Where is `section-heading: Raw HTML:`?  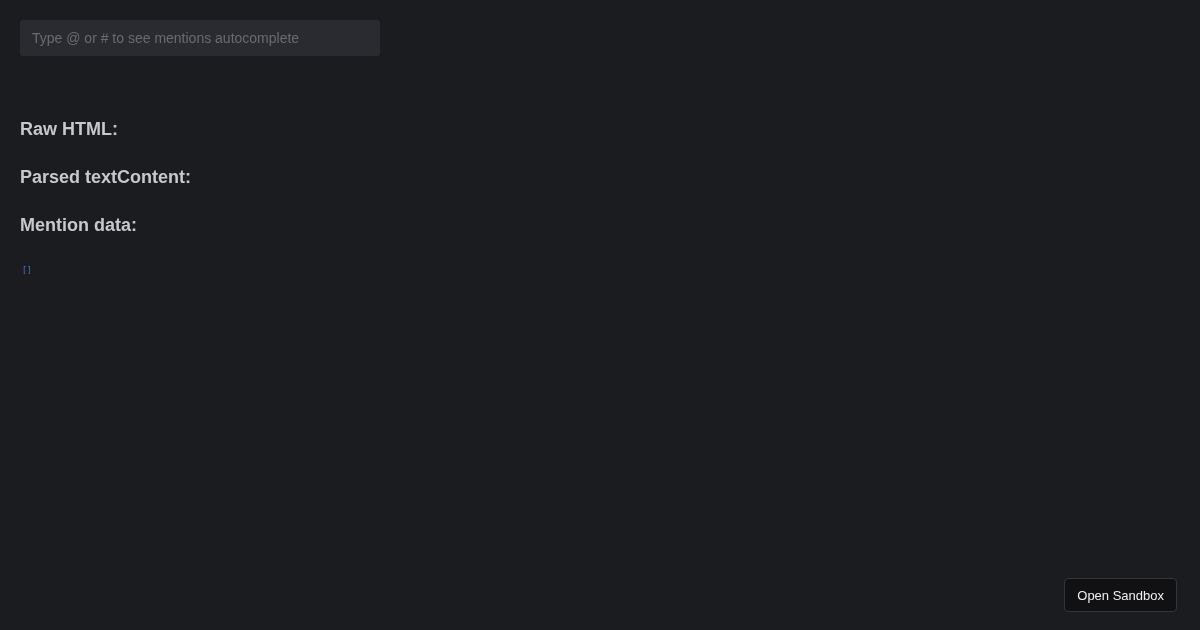
section-heading: Raw HTML: is located at coordinates (69, 129).